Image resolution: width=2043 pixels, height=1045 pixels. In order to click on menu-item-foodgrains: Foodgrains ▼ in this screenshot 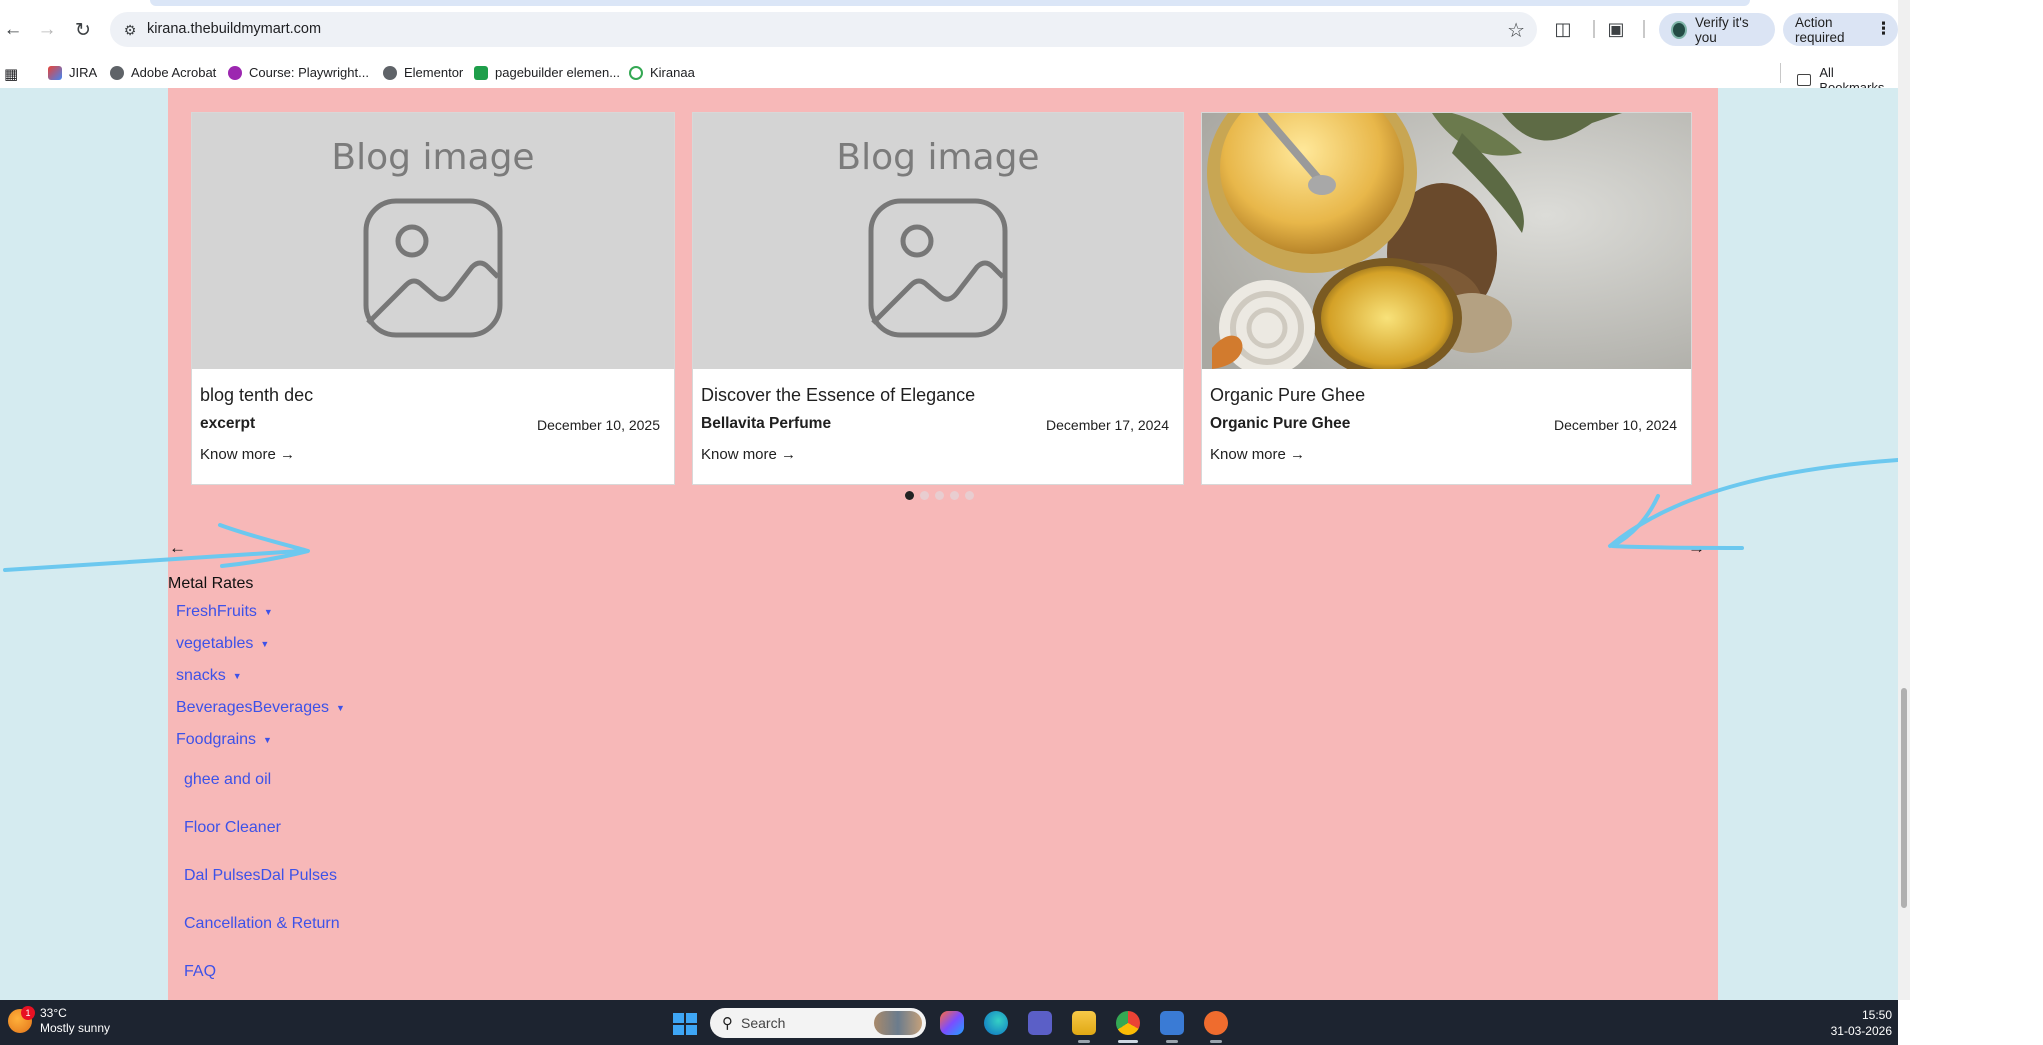, I will do `click(224, 740)`.